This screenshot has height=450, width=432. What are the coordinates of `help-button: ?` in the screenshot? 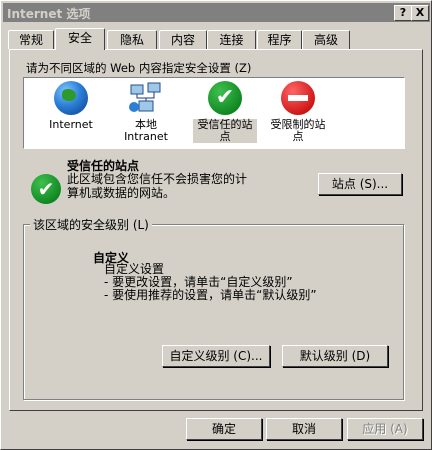 It's located at (403, 13).